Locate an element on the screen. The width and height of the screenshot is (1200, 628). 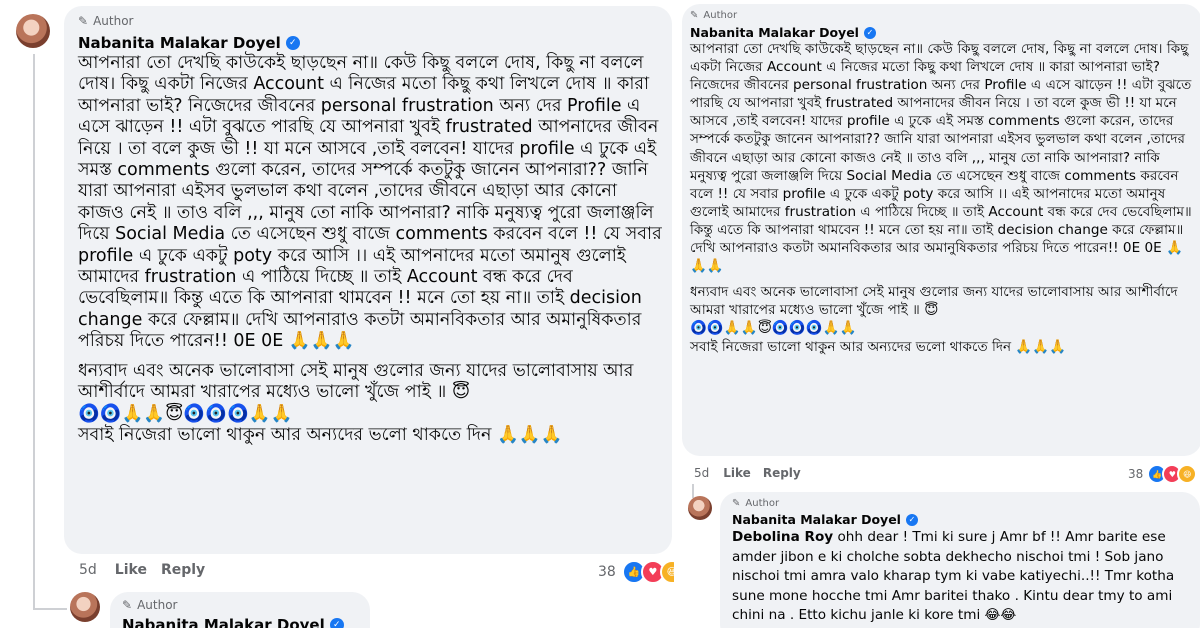
reply-bubble: ✎ Author Nabanita Malakar Doyel ✓ is located at coordinates (240, 610).